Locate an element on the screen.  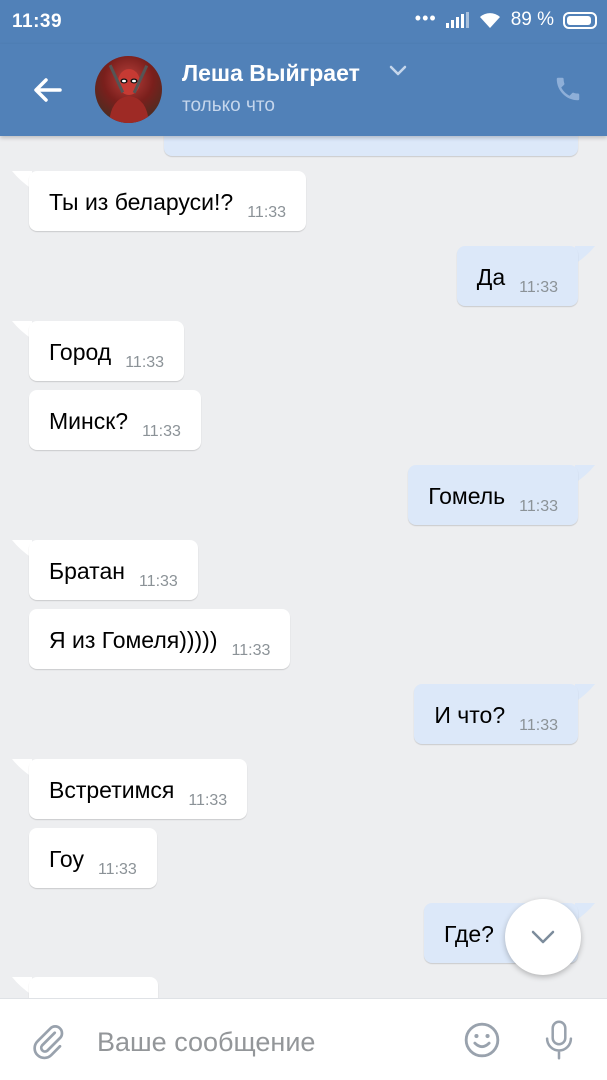
message-composer: Ваше сообщение is located at coordinates (303, 1039).